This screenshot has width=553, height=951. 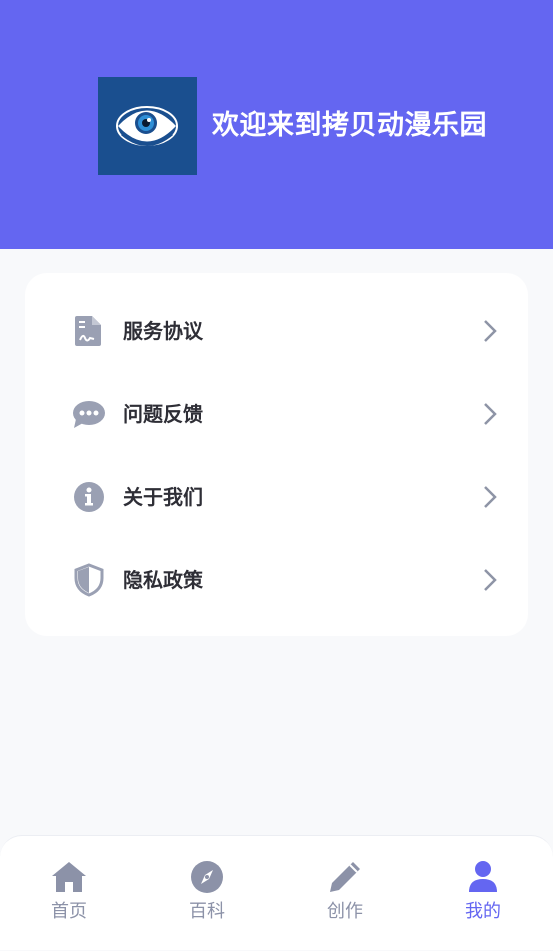 What do you see at coordinates (207, 877) in the screenshot?
I see `compass-icon` at bounding box center [207, 877].